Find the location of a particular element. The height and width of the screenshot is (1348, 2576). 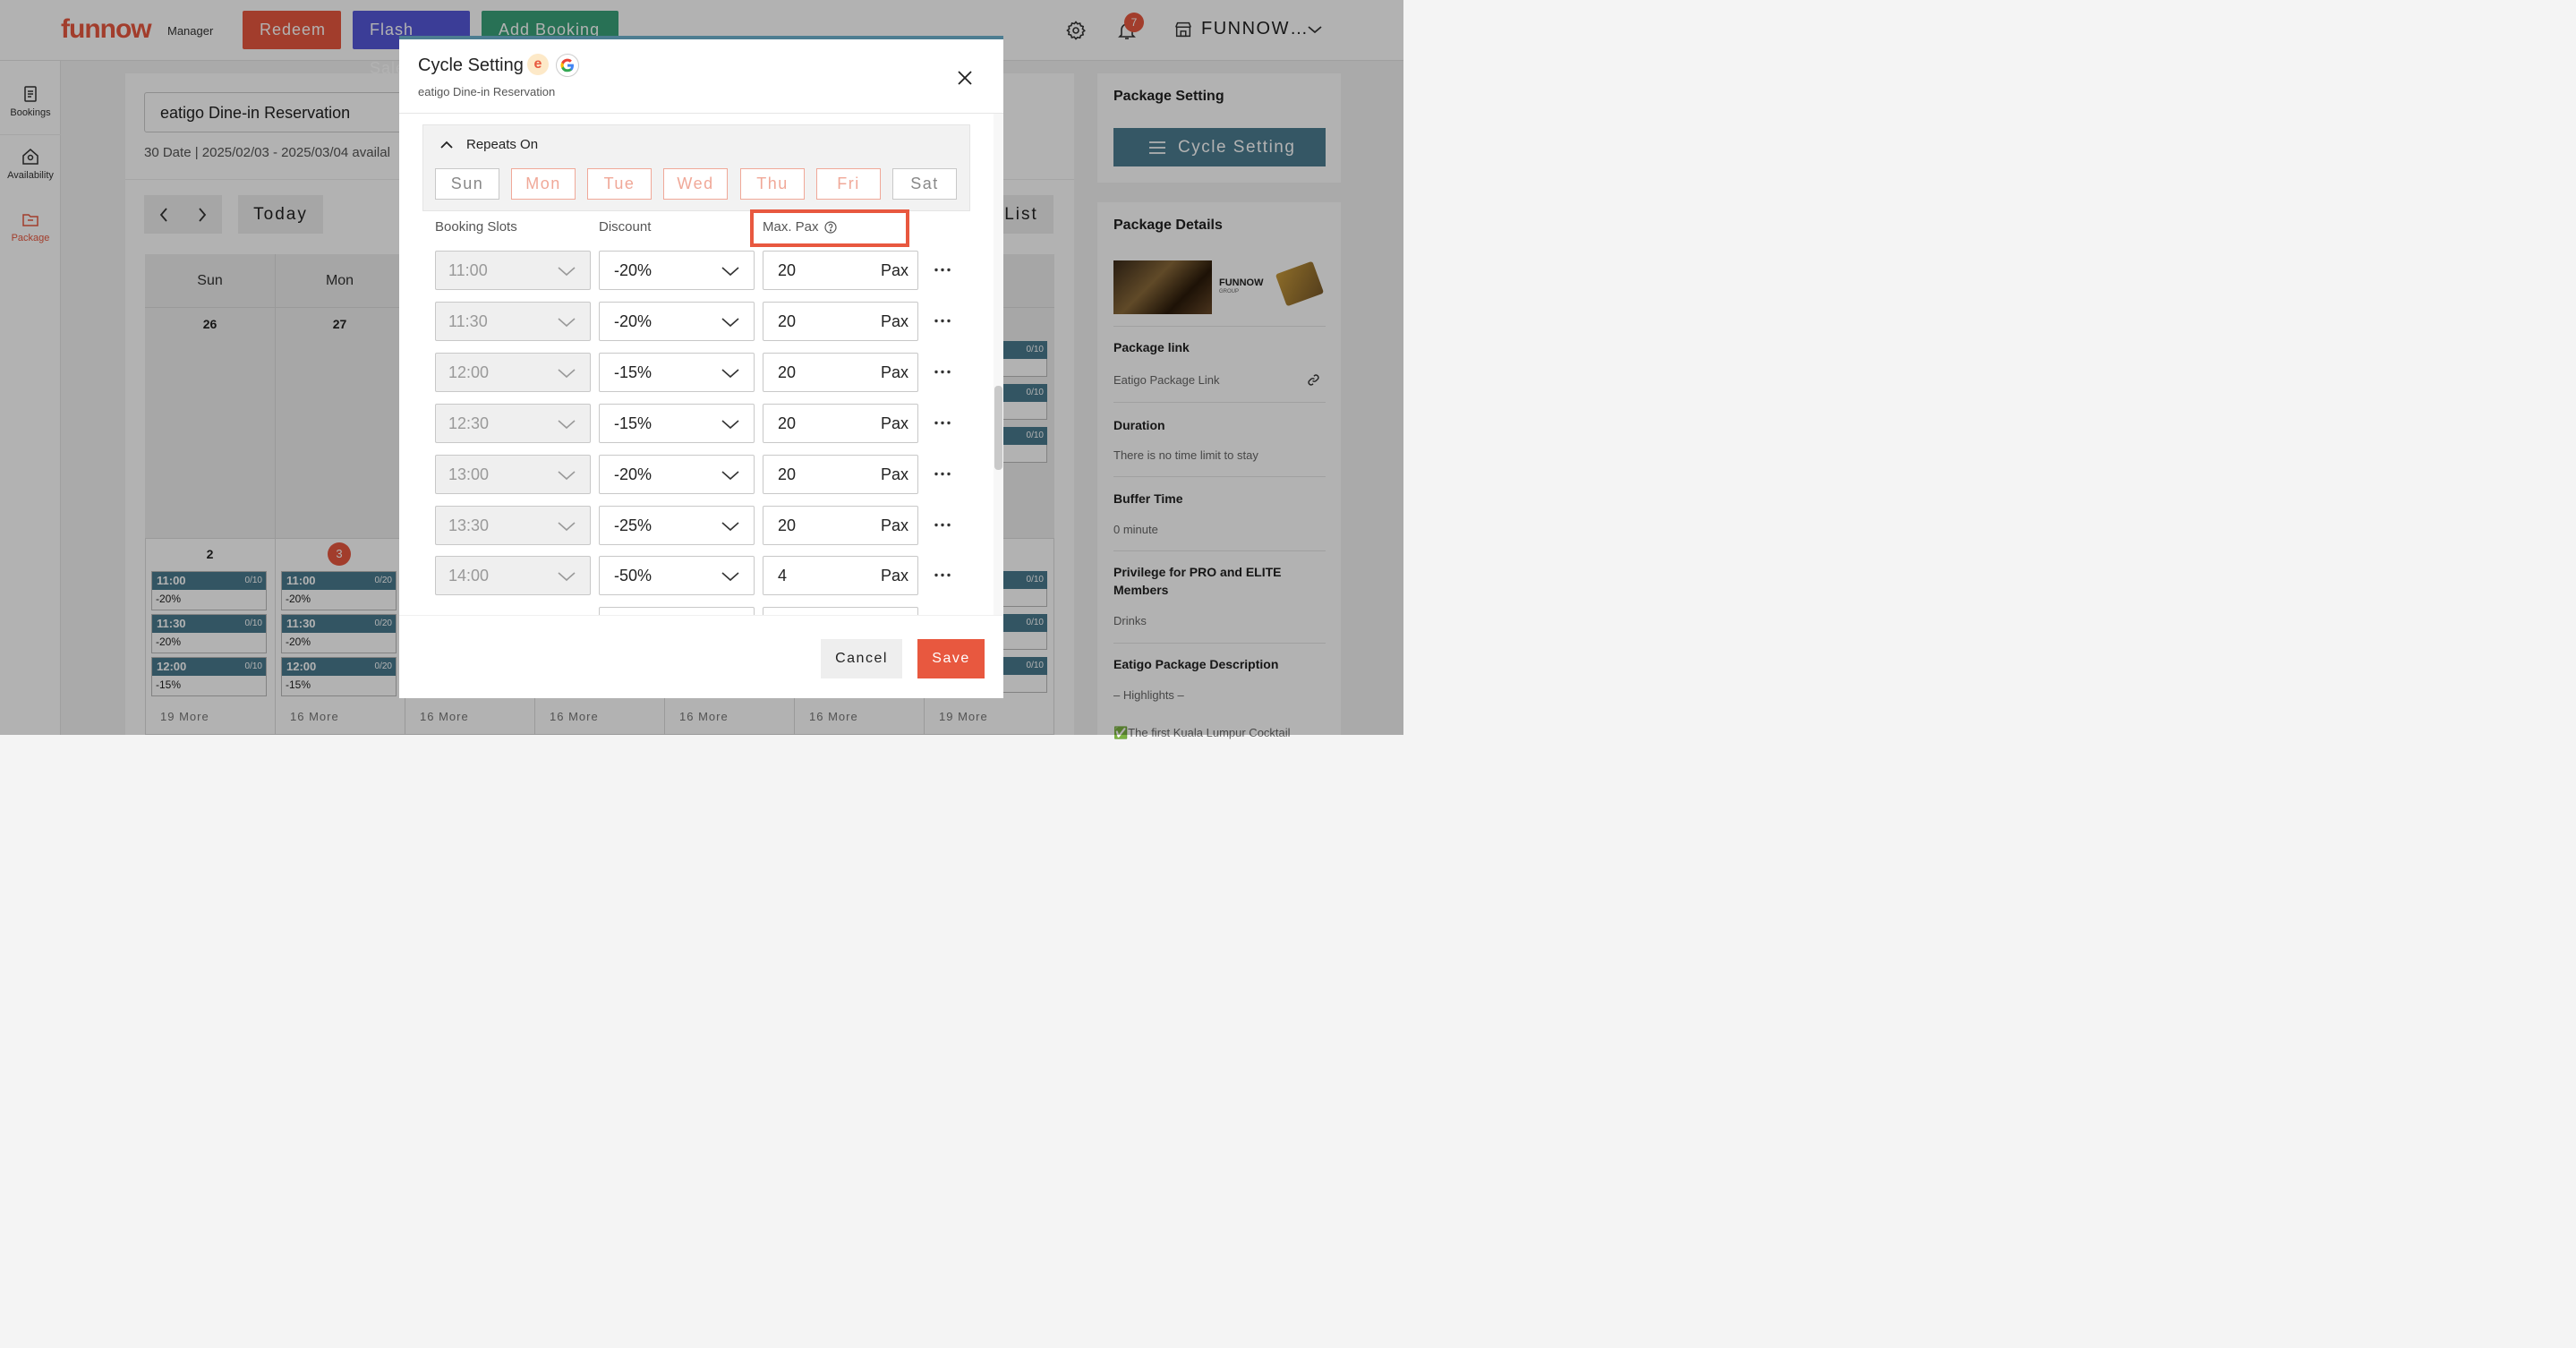

slot-row: 12:30 -15% 20 Pax is located at coordinates (701, 423).